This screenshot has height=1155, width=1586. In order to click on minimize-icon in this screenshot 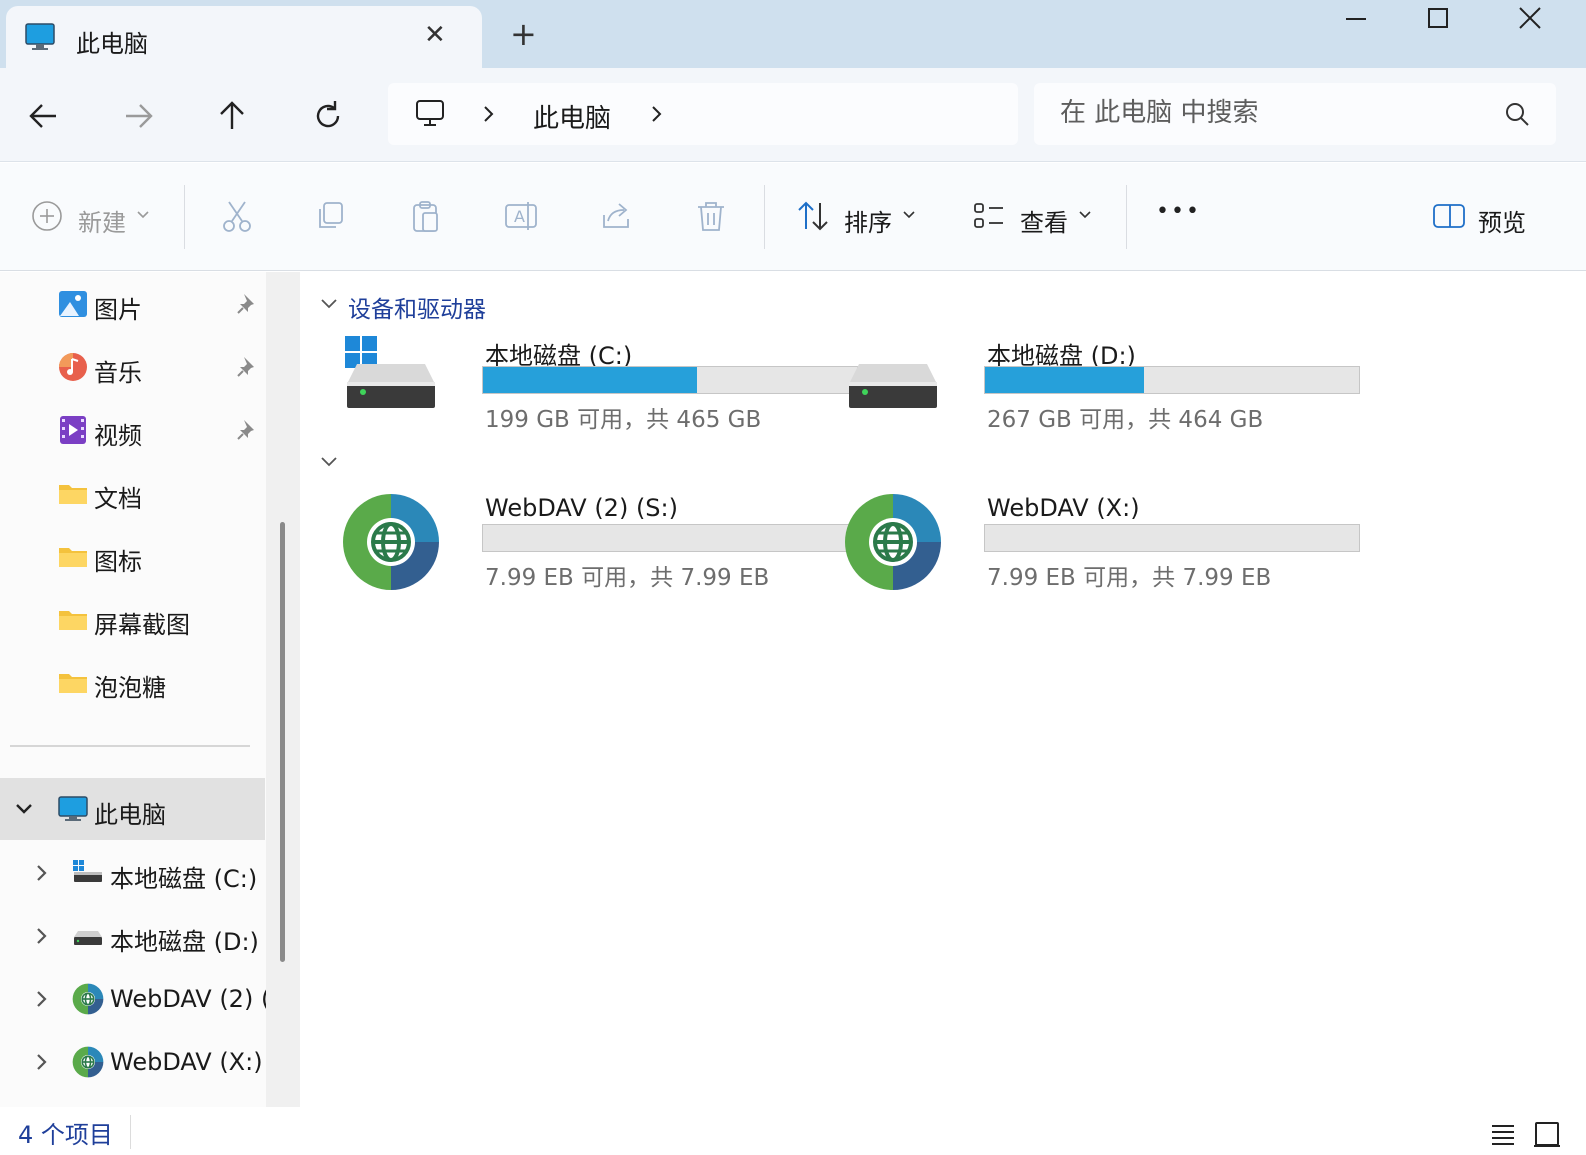, I will do `click(1356, 19)`.